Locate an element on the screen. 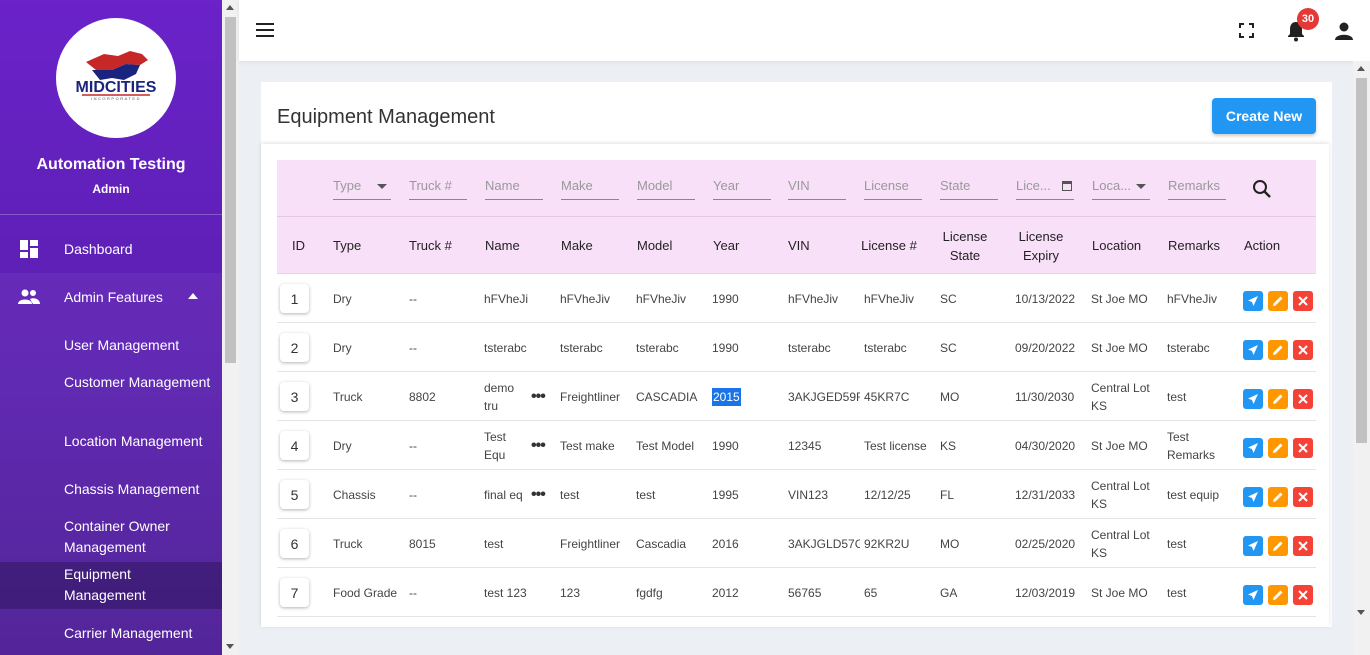  menu-icon is located at coordinates (265, 30).